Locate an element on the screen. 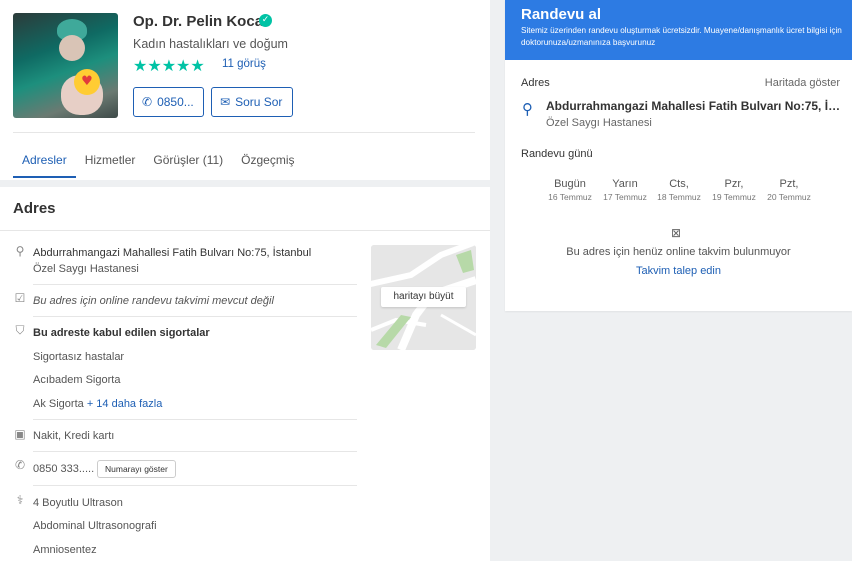 The height and width of the screenshot is (561, 852). day-date: 18 Temmuz is located at coordinates (679, 197).